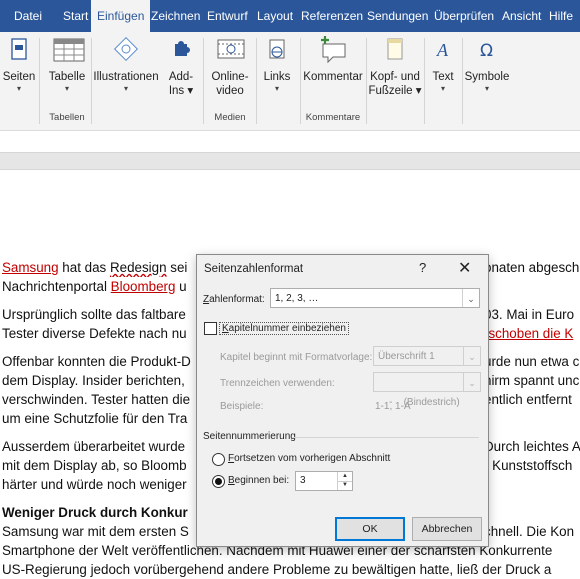  I want to click on tab-ueberpruefen: Überprüfen, so click(464, 16).